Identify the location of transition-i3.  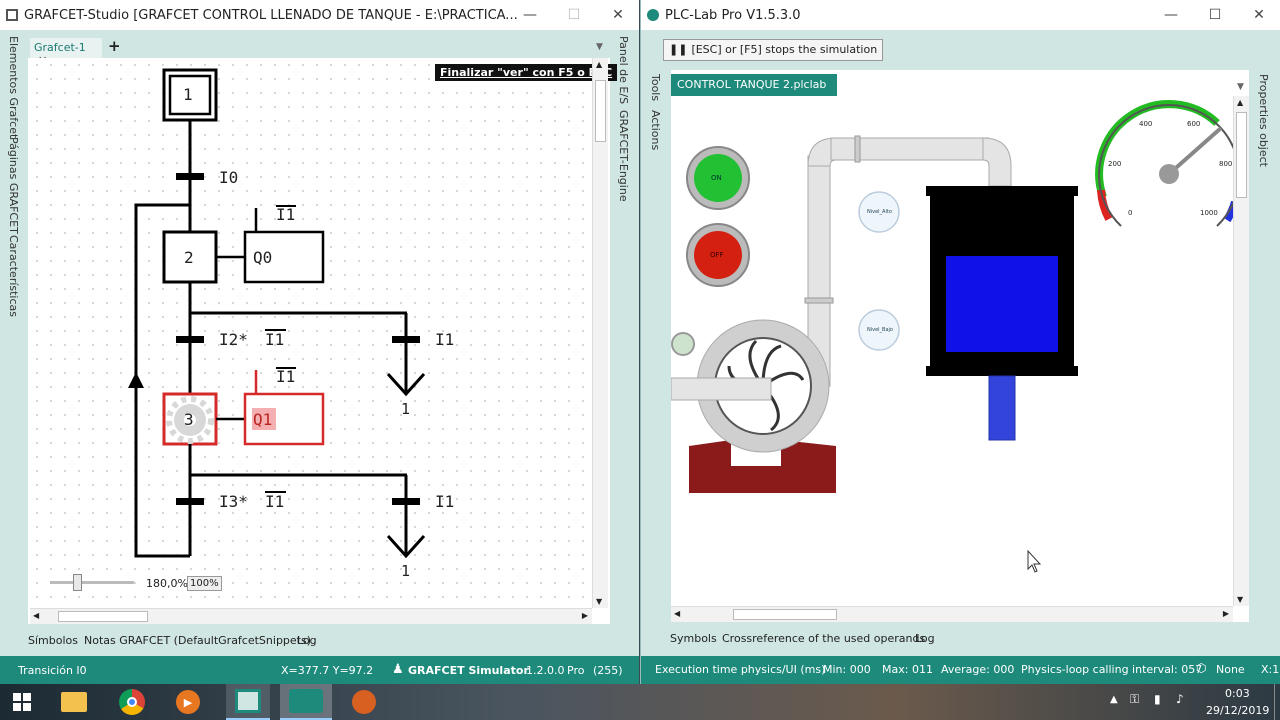
(190, 501).